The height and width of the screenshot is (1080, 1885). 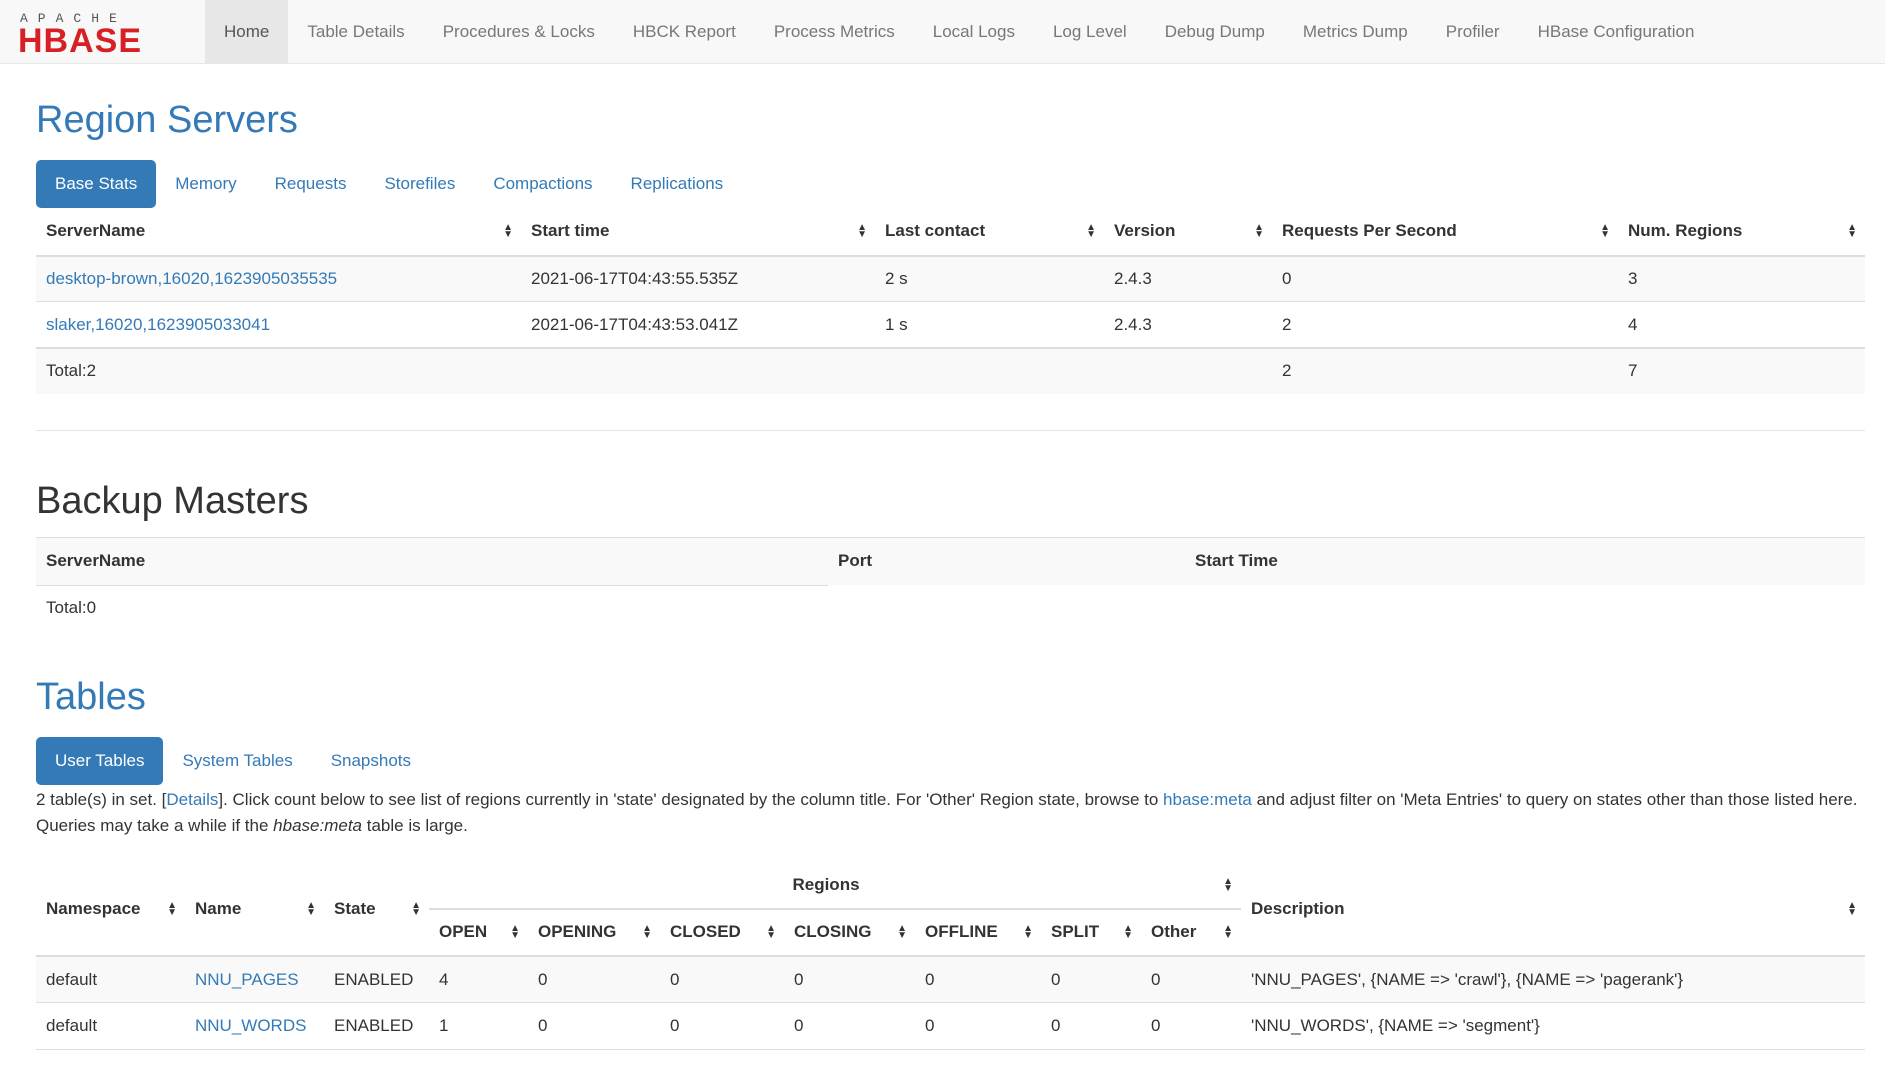 I want to click on col-start-time: Start time ▲ ▼, so click(x=698, y=232).